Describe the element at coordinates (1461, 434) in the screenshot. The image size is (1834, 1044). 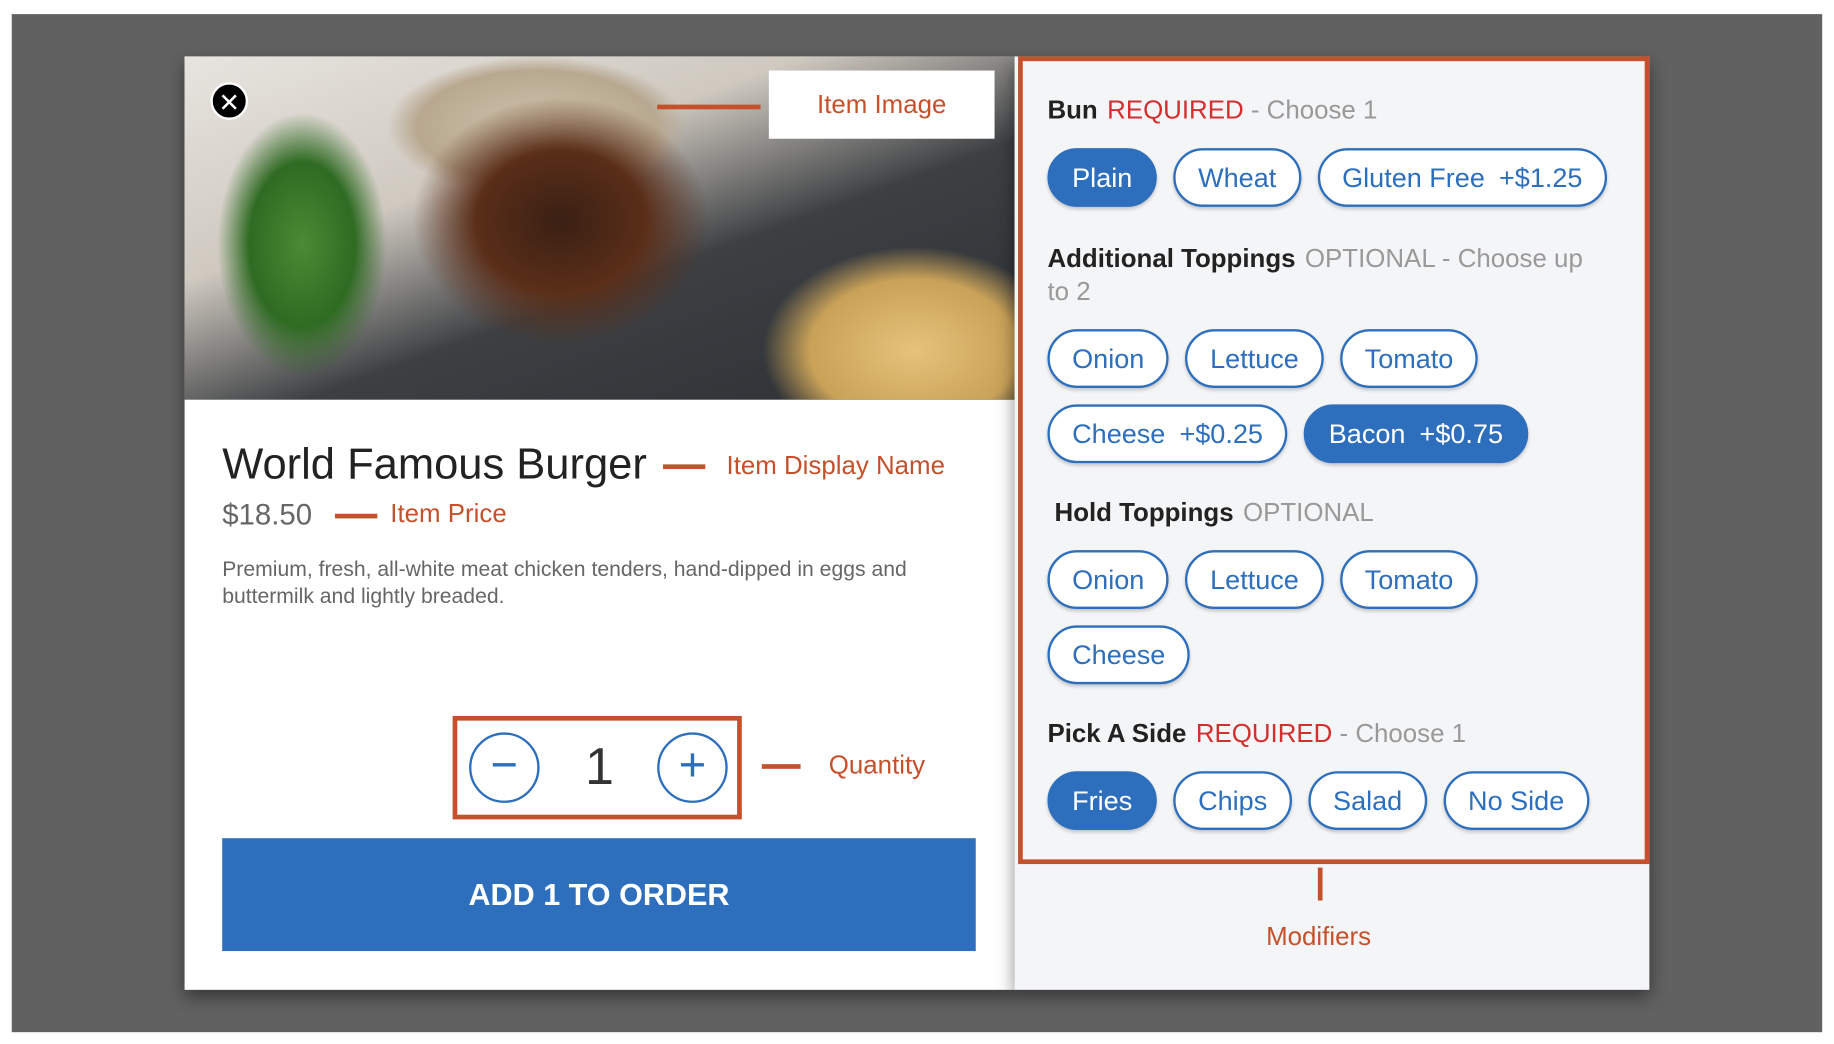
I see `option-price: +$0.75` at that location.